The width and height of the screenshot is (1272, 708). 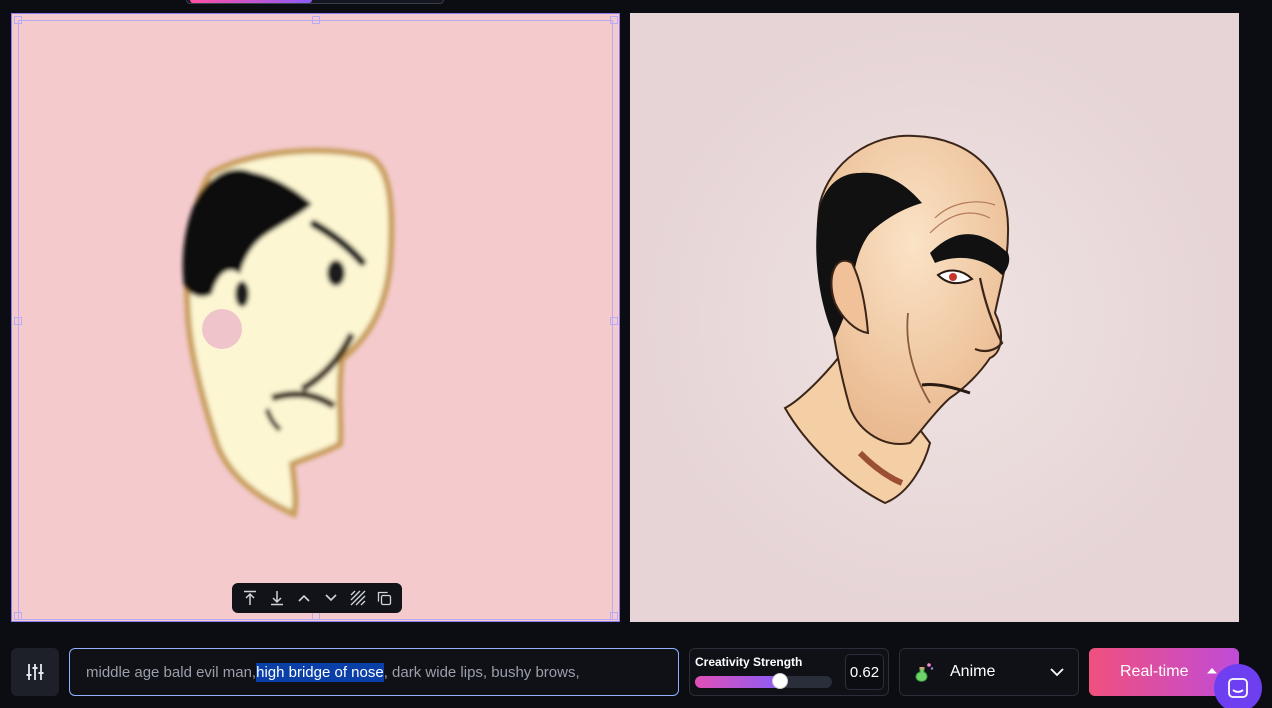 What do you see at coordinates (779, 681) in the screenshot?
I see `slider-thumb` at bounding box center [779, 681].